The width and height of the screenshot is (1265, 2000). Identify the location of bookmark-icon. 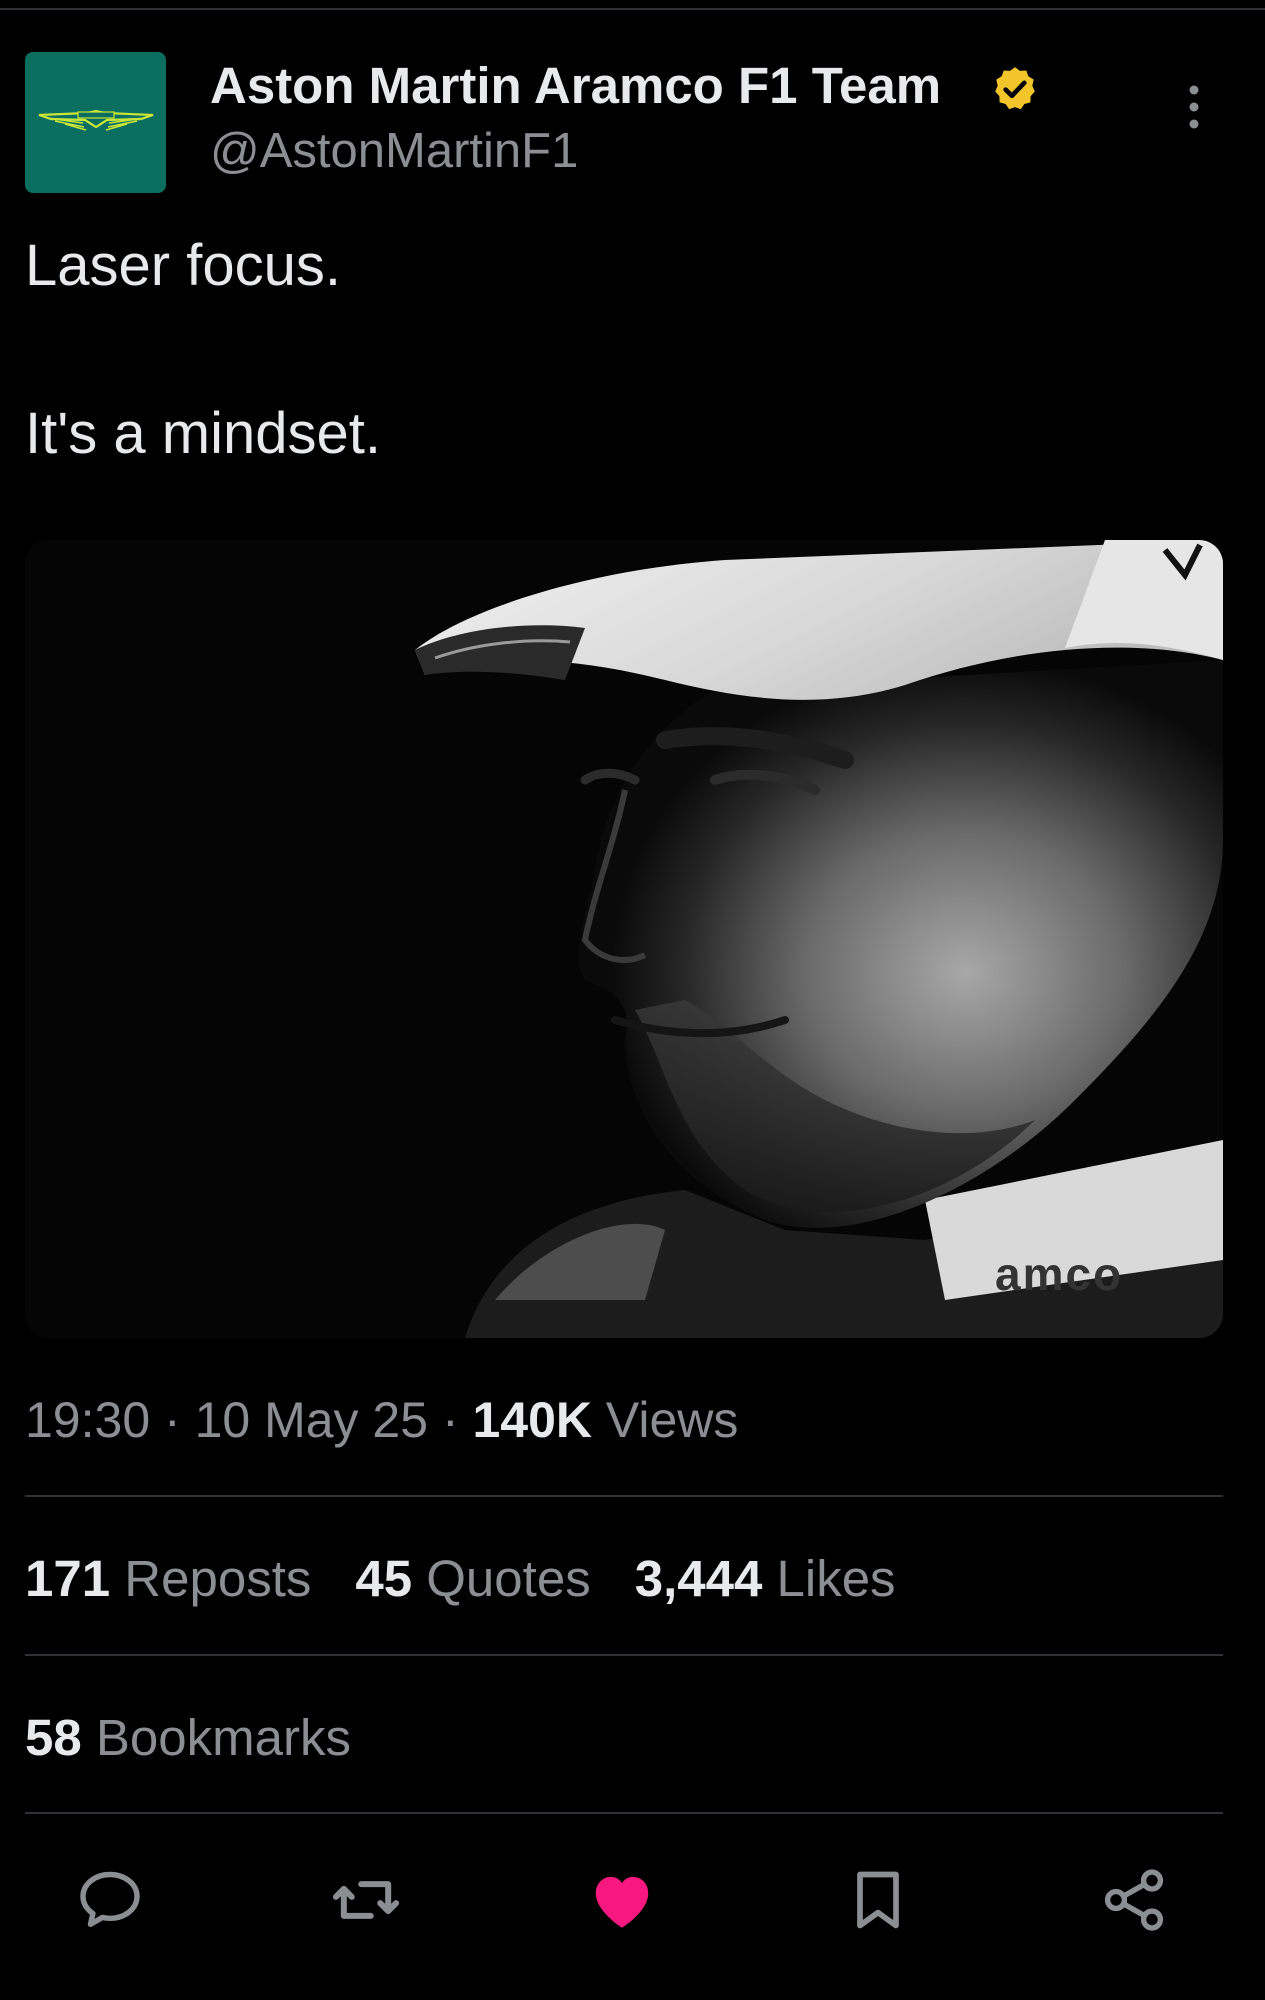
(878, 1900).